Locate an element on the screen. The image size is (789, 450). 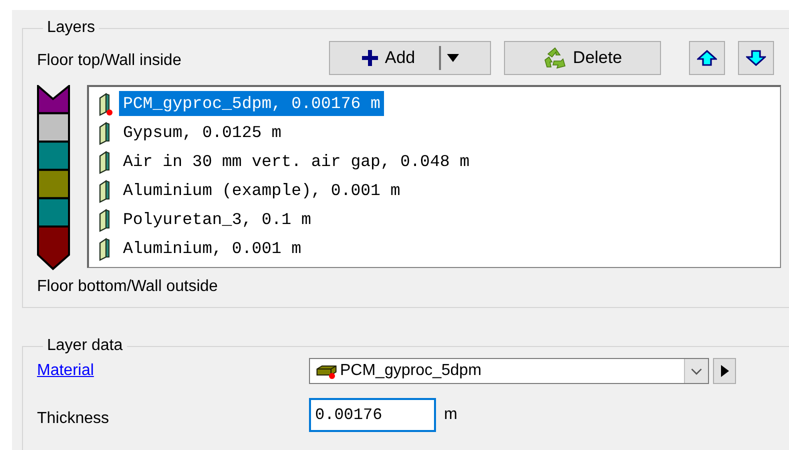
down-arrow-icon is located at coordinates (756, 58).